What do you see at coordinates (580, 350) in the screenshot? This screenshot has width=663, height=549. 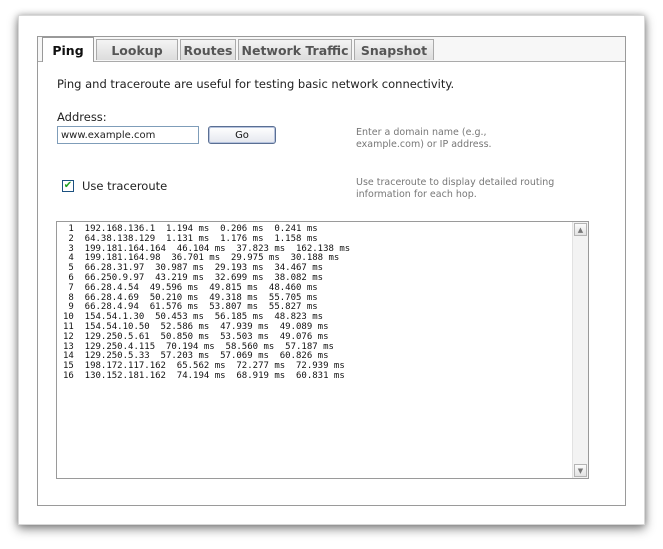 I see `output-scrollbar: ▲ ▼` at bounding box center [580, 350].